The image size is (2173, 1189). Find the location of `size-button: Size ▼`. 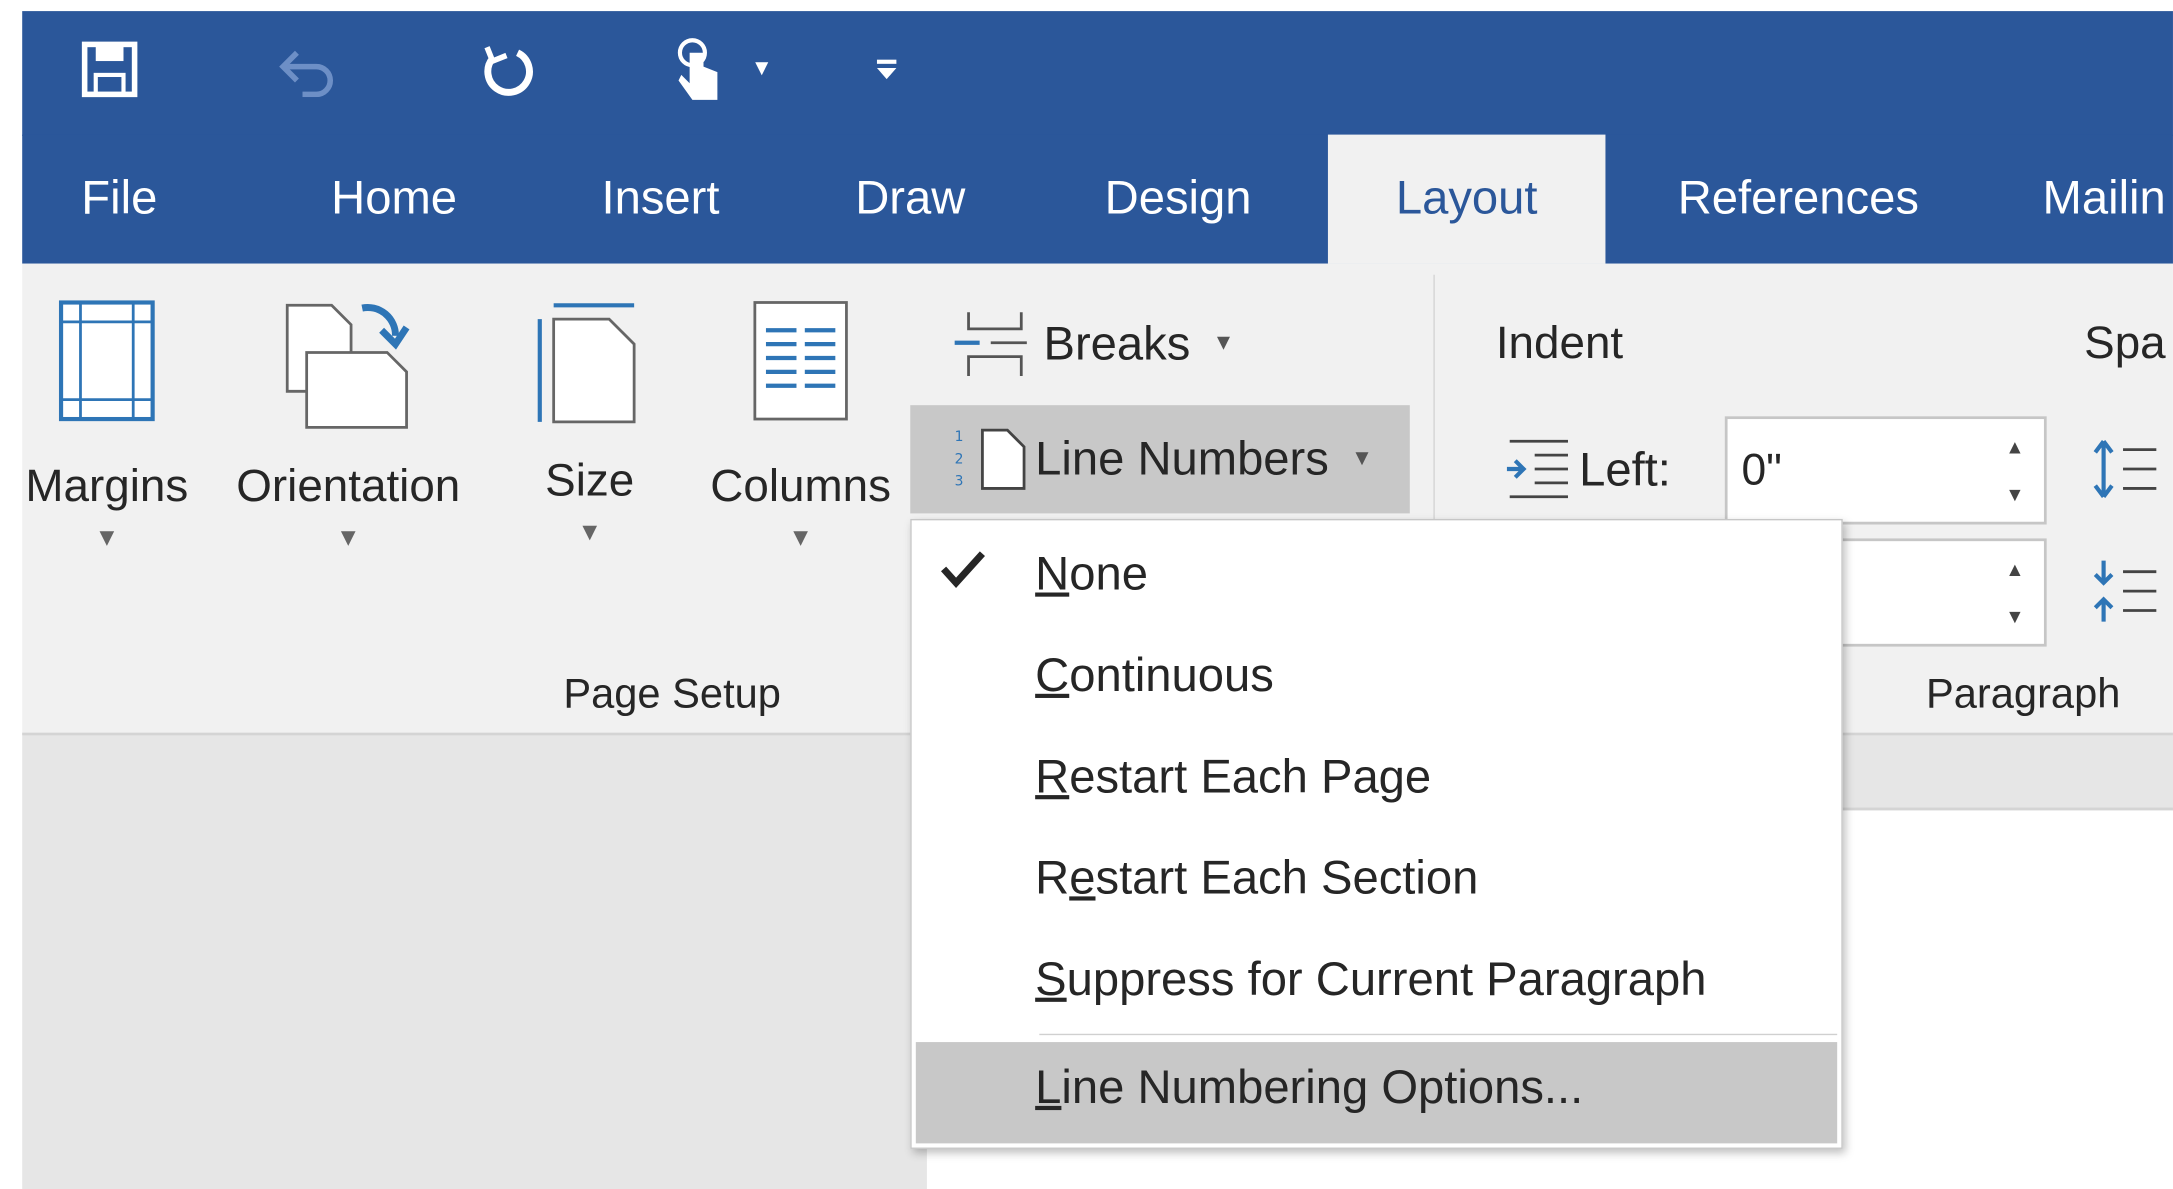

size-button: Size ▼ is located at coordinates (589, 423).